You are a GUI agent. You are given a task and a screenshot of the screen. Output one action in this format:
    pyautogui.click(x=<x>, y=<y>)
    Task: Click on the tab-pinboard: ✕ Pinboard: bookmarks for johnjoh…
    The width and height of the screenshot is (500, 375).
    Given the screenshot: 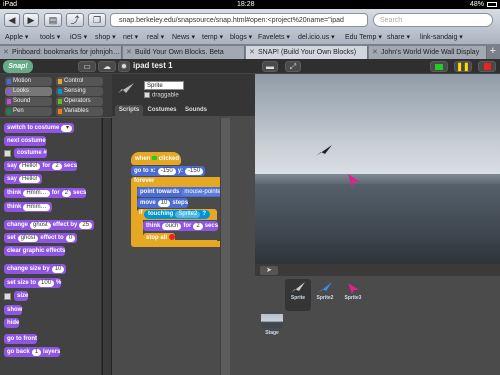 What is the action you would take?
    pyautogui.click(x=61, y=52)
    